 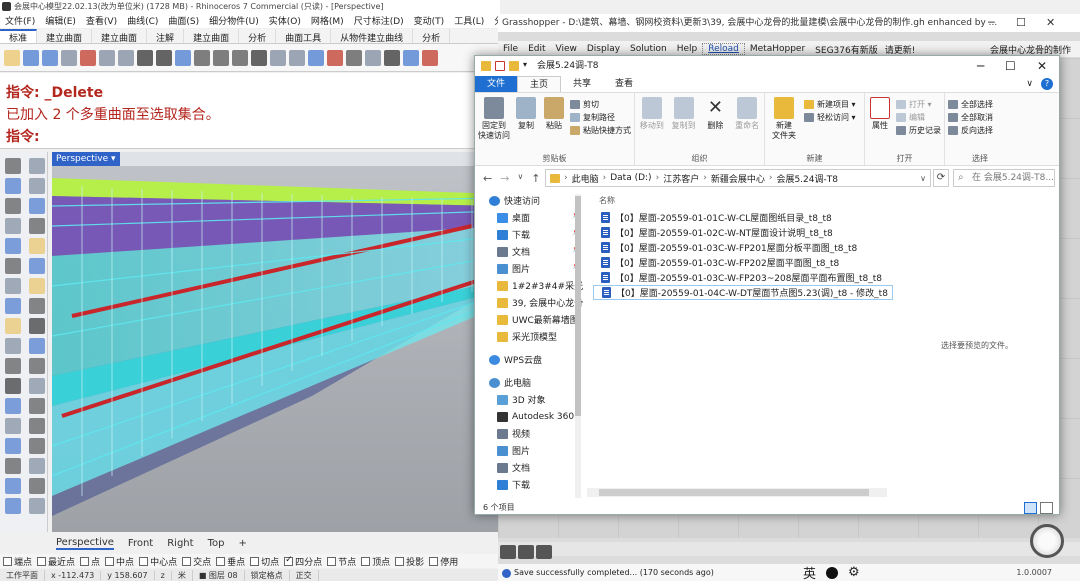 I want to click on rhino-menu-item: 实体(O), so click(x=285, y=20).